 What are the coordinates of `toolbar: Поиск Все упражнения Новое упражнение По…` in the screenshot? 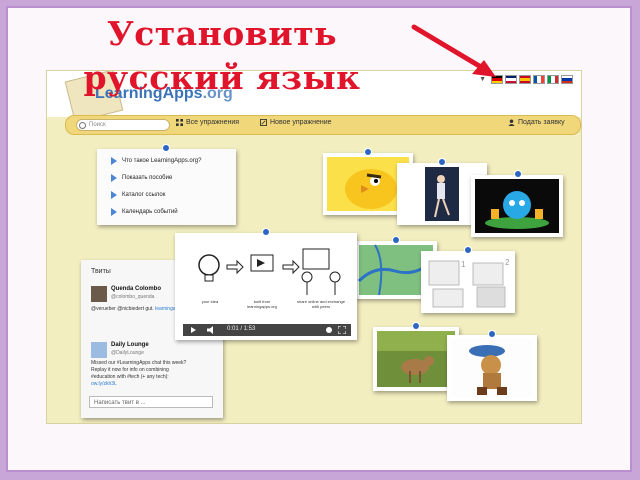 It's located at (323, 125).